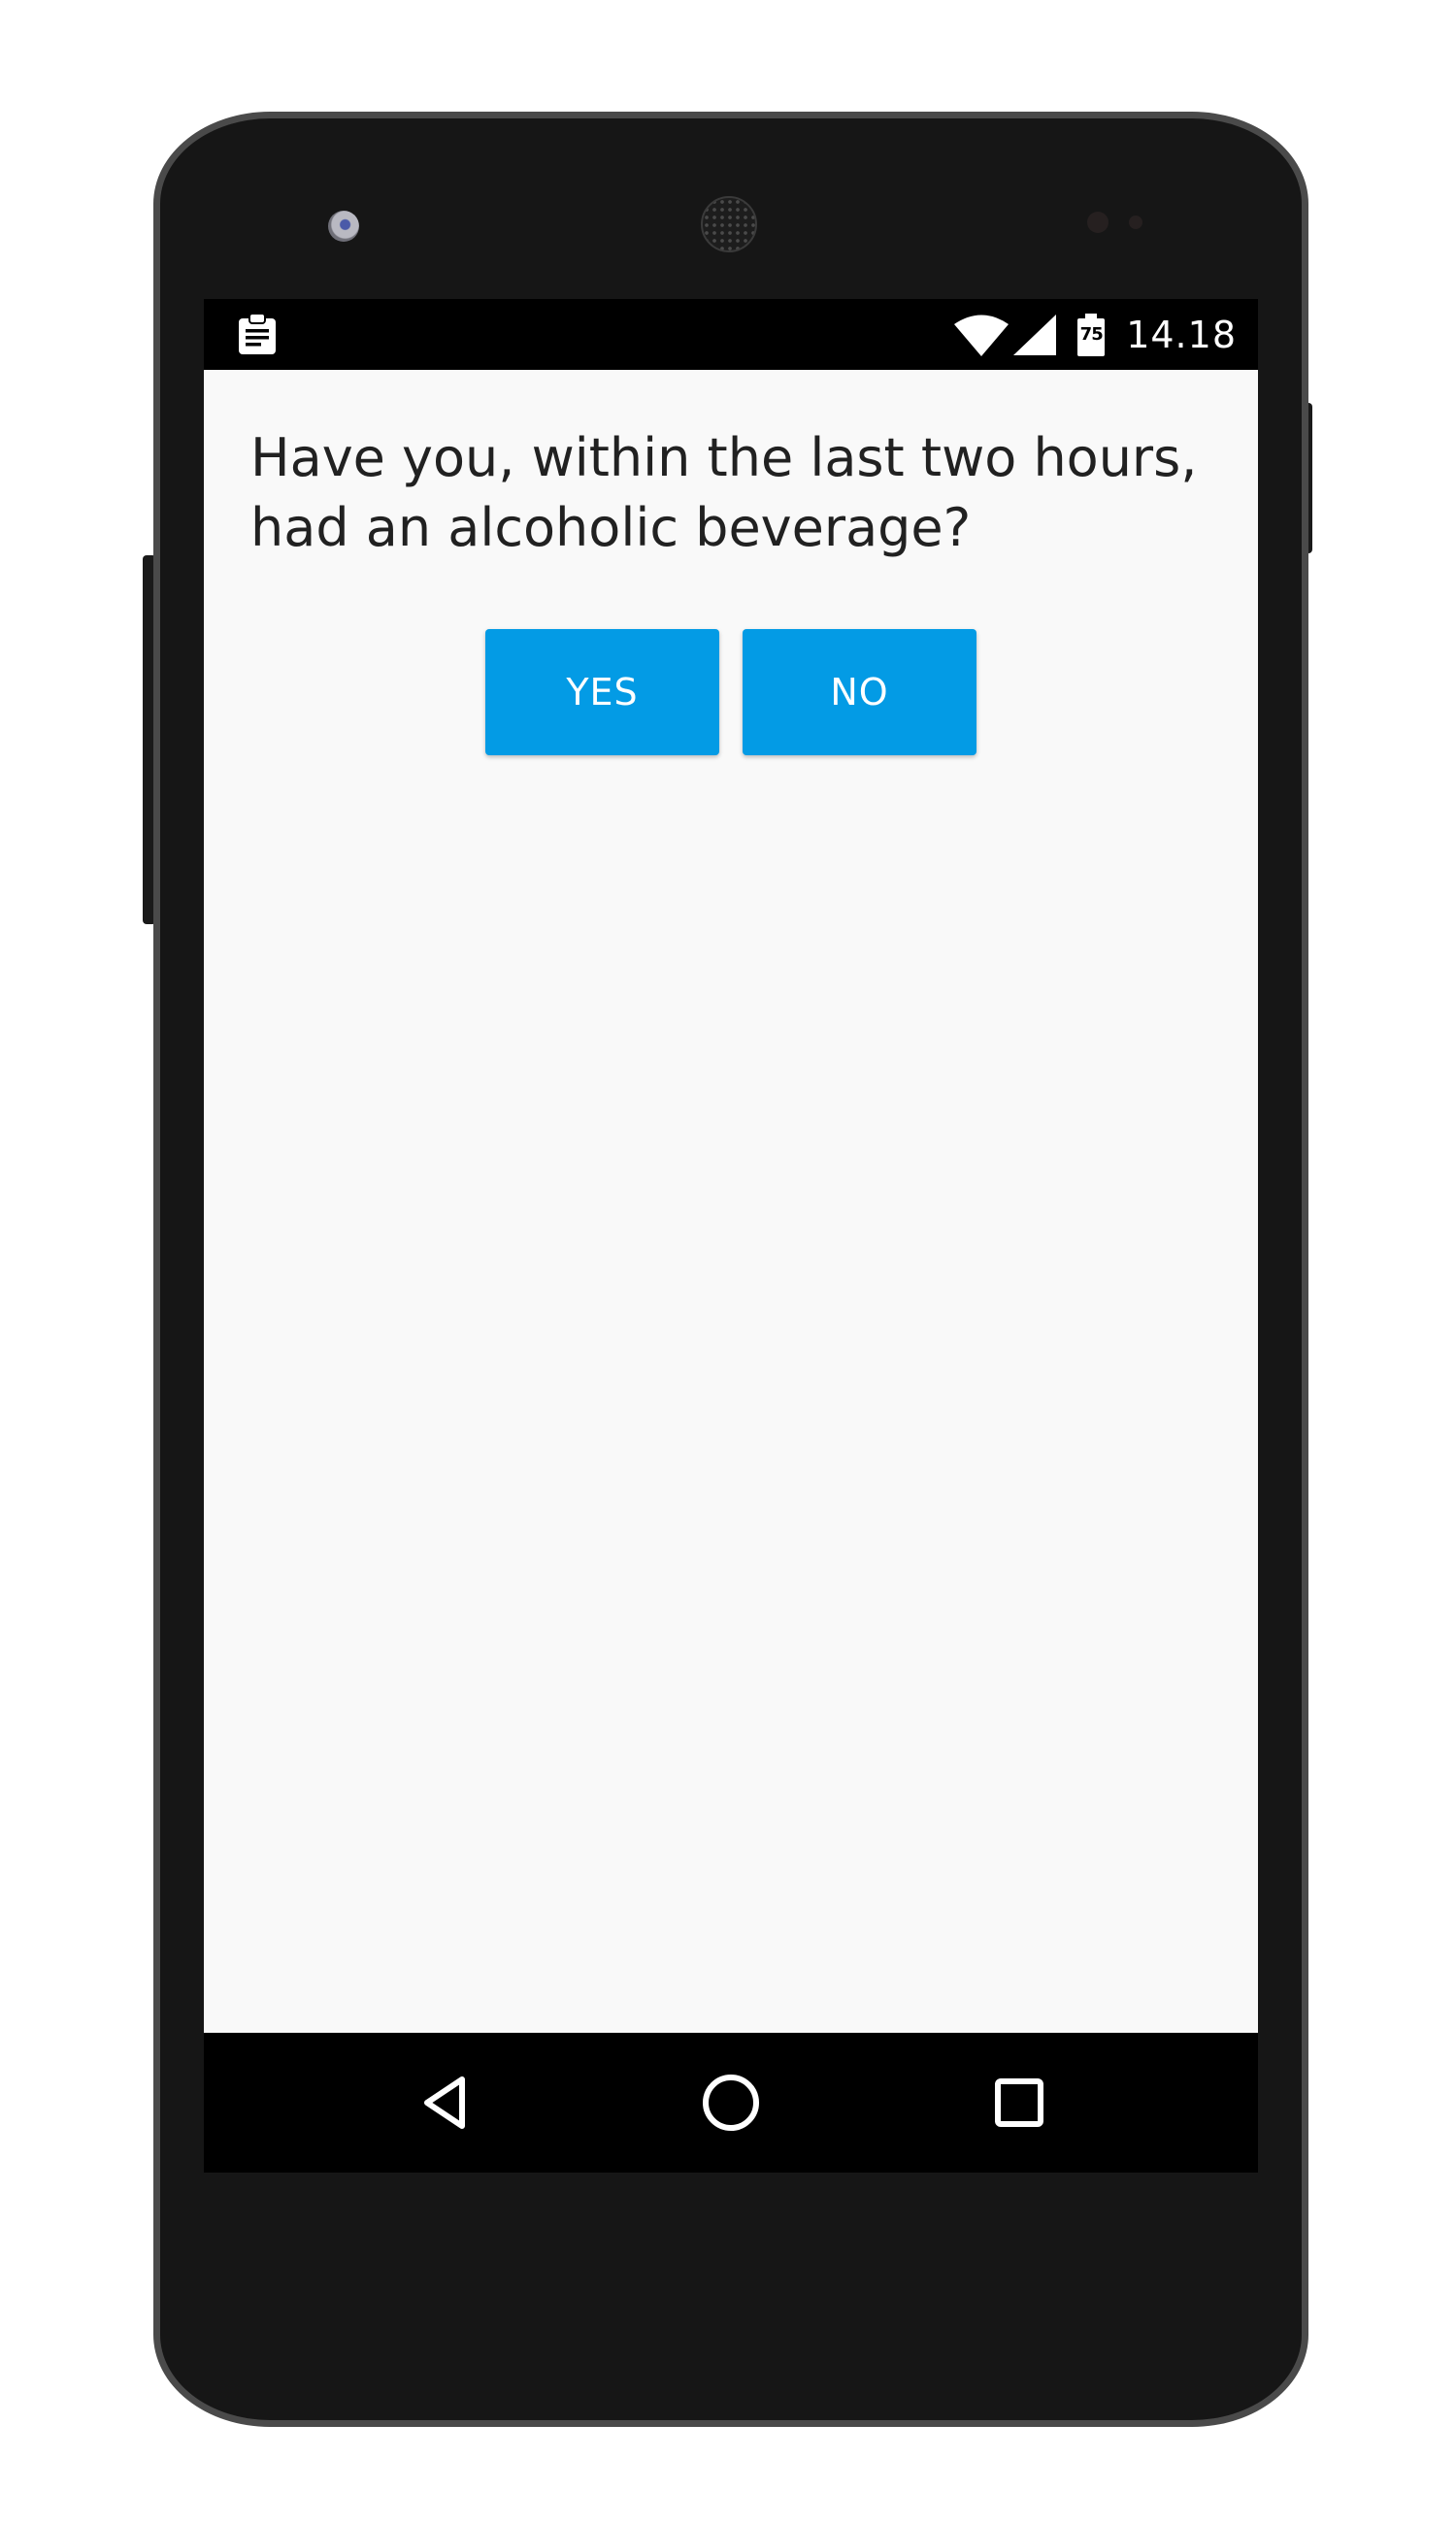 The height and width of the screenshot is (2524, 1456). What do you see at coordinates (729, 224) in the screenshot?
I see `earpiece-speaker` at bounding box center [729, 224].